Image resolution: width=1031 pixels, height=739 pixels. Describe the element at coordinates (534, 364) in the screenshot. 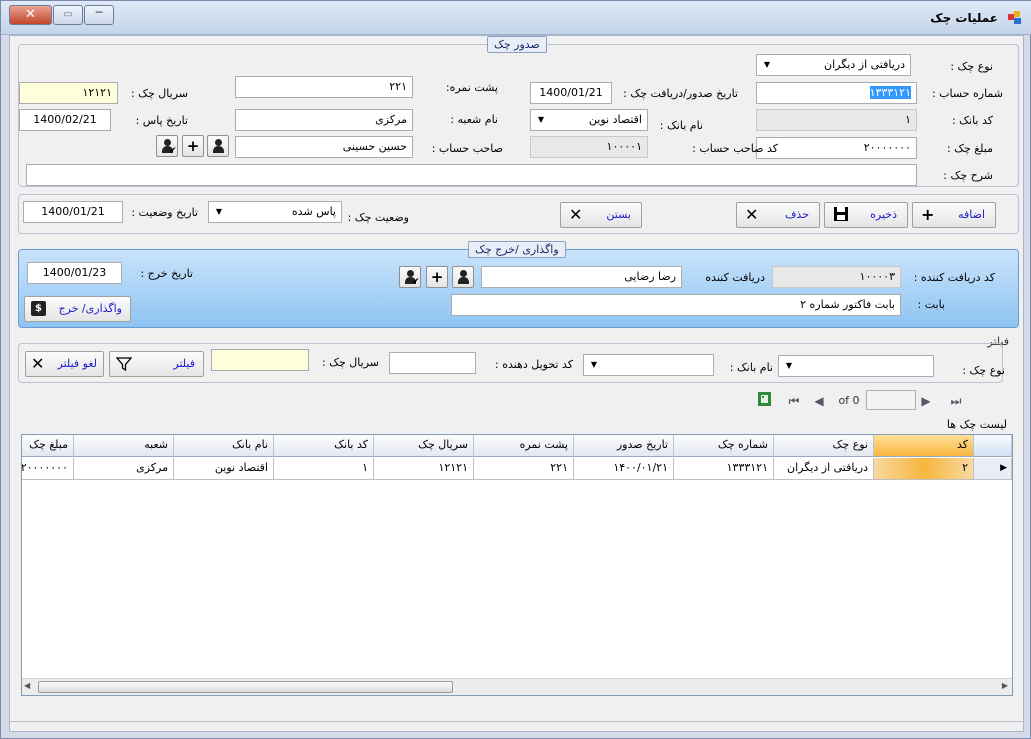

I see `filter-deliverer-label: کد تحویل دهنده :` at that location.